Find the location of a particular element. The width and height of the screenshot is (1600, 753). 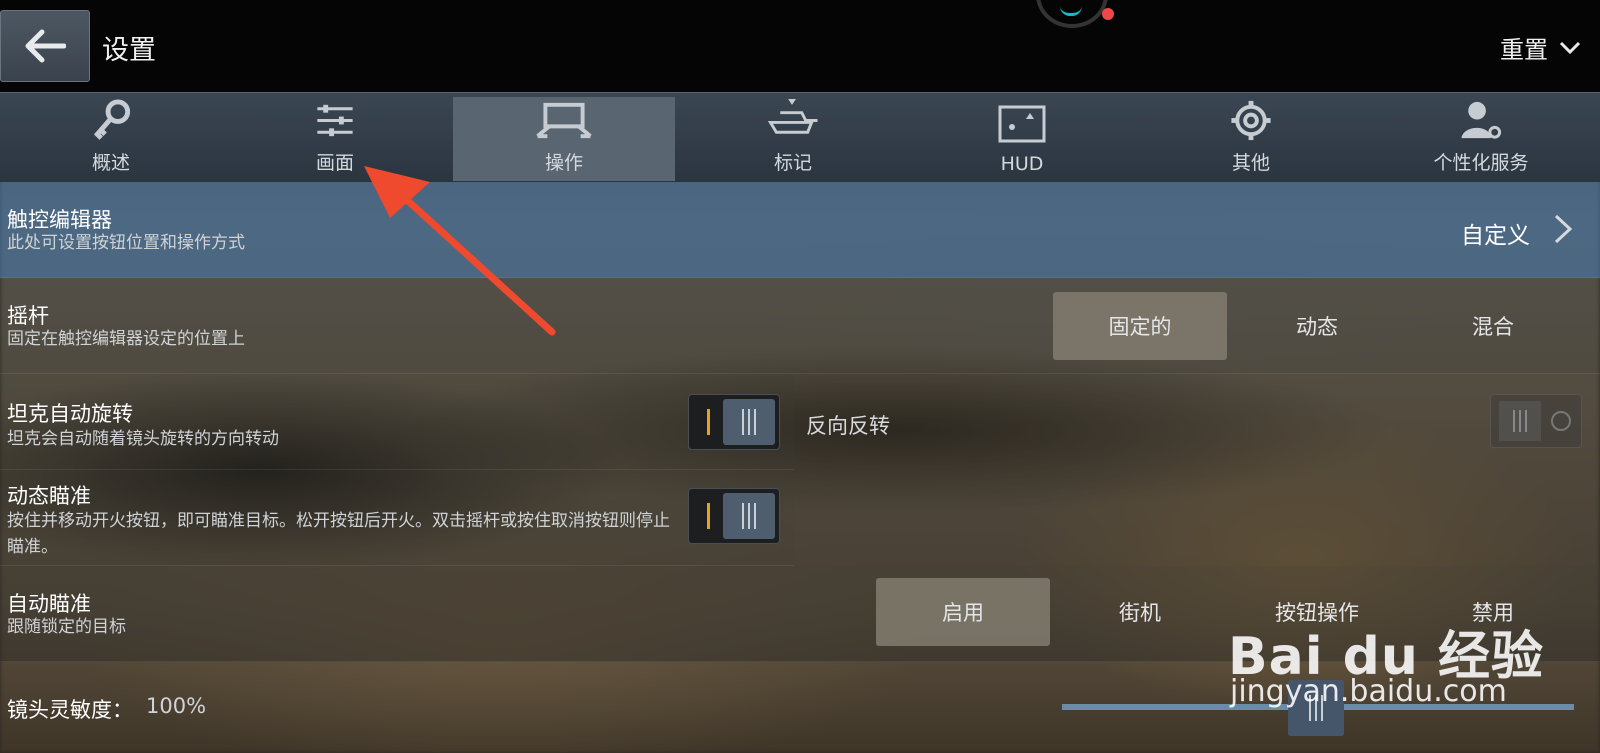

tab-other: 其他 is located at coordinates (1251, 139).